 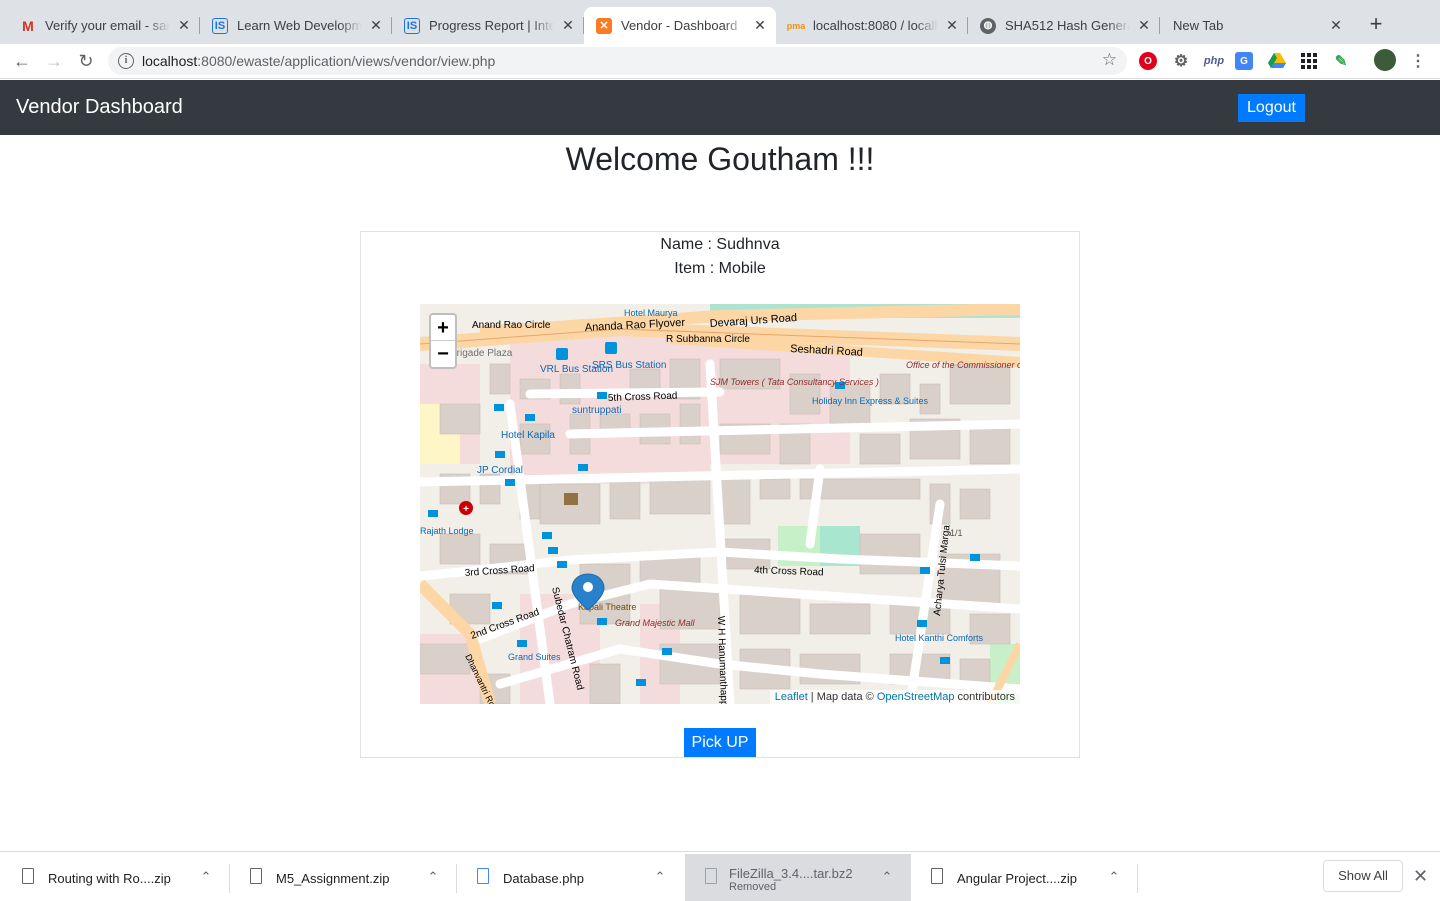 What do you see at coordinates (488, 25) in the screenshot?
I see `browser-tab: IS Progress Report | Inter ✕` at bounding box center [488, 25].